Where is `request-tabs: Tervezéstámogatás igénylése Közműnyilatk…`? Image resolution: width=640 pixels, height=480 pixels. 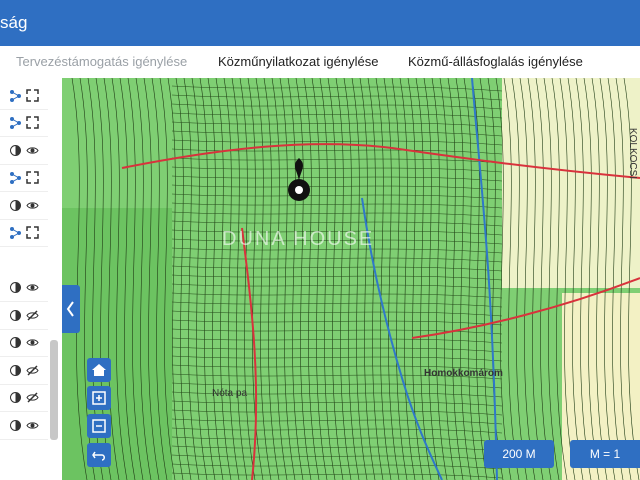 request-tabs: Tervezéstámogatás igénylése Közműnyilatk… is located at coordinates (320, 62).